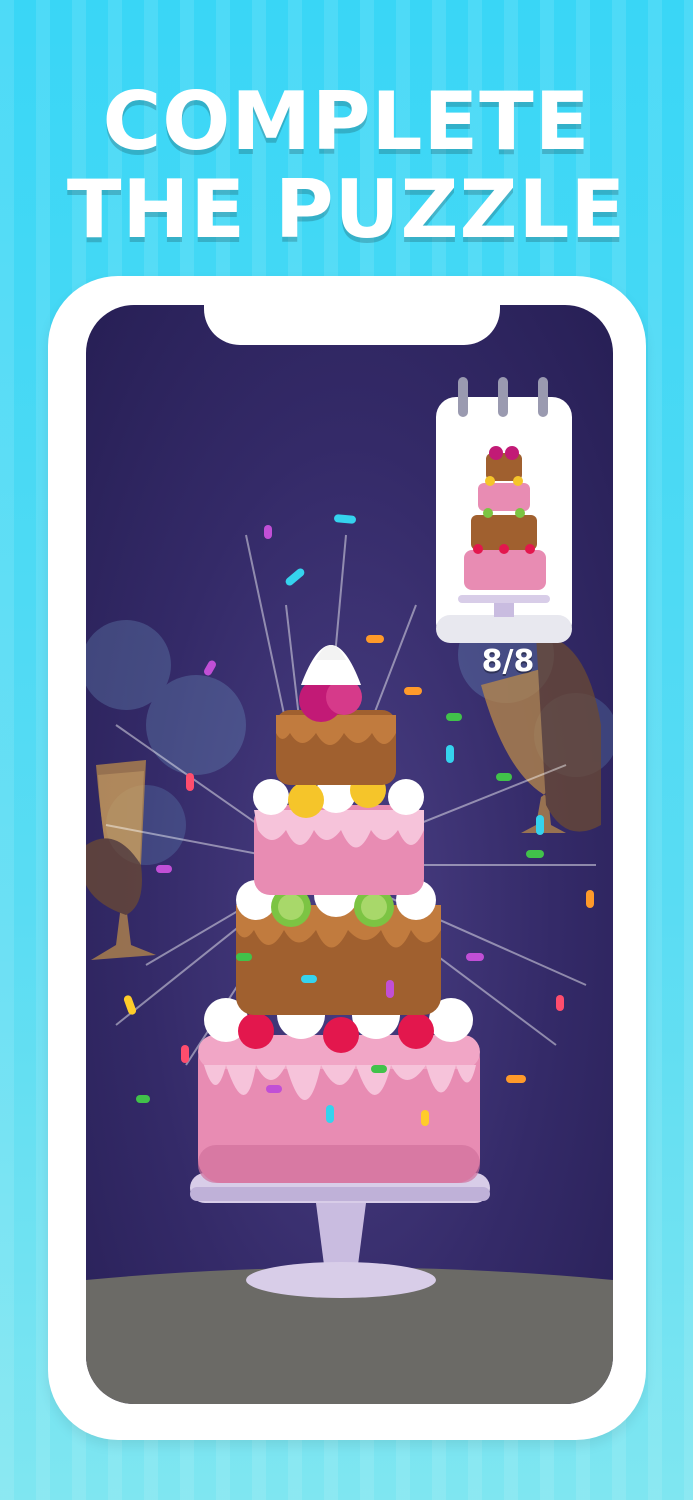 This screenshot has height=1500, width=693. I want to click on progress-counter: 8/8, so click(508, 661).